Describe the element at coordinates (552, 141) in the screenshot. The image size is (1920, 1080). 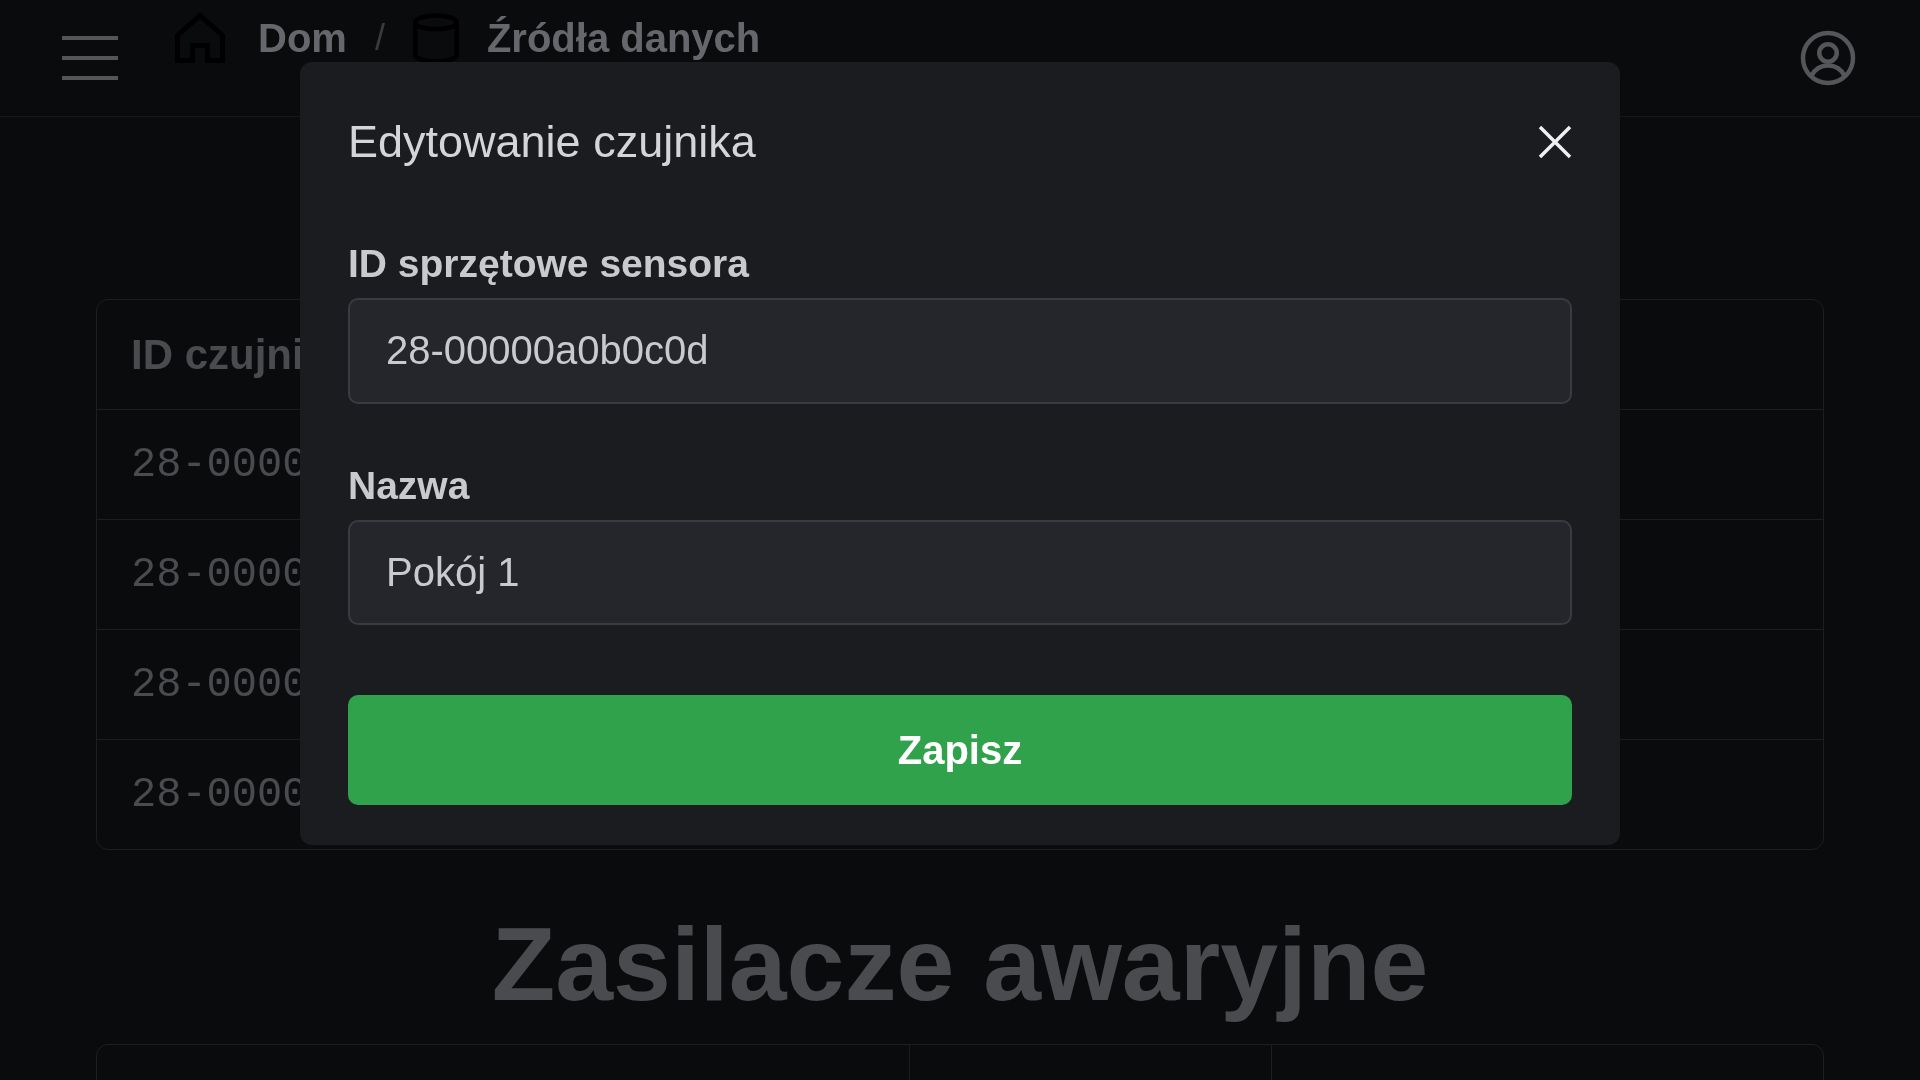
I see `dialog-title: Edytowanie czujnika` at that location.